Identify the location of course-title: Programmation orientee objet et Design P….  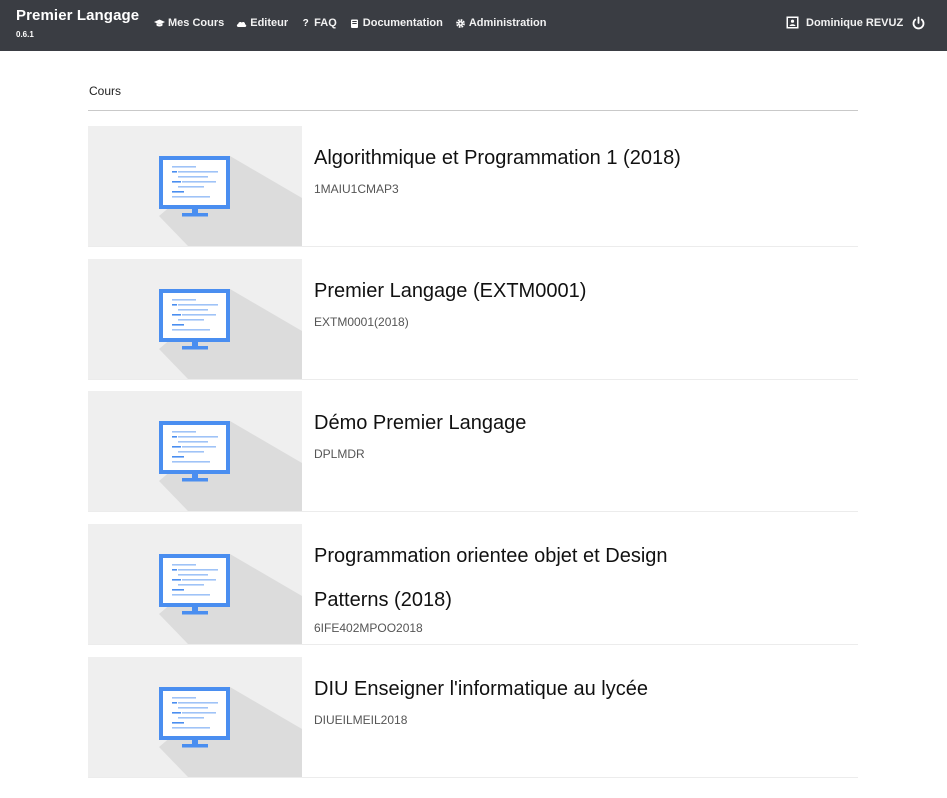
(524, 578).